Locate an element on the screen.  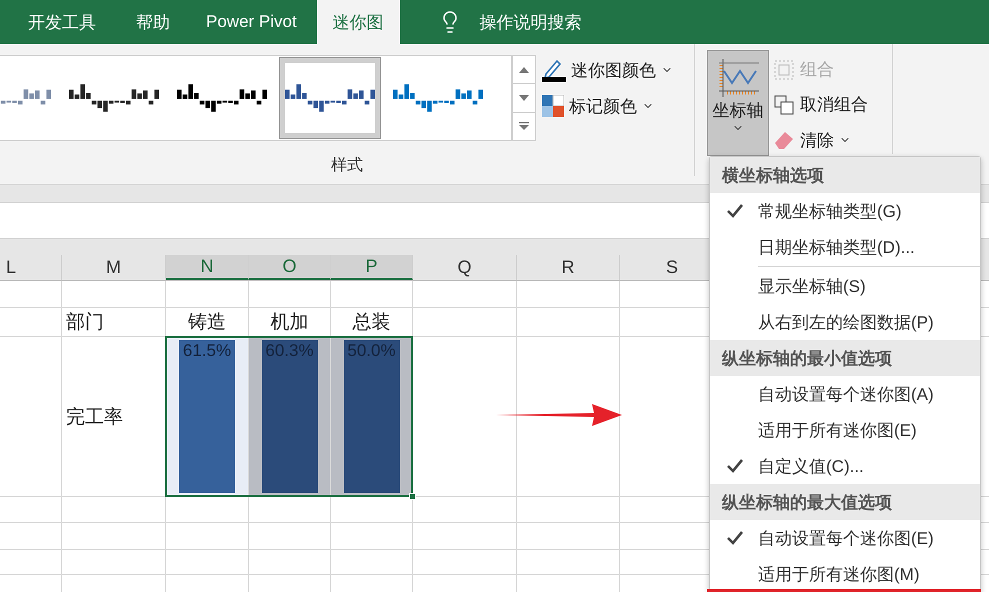
menu-section-header: 横坐标轴选项 is located at coordinates (845, 175).